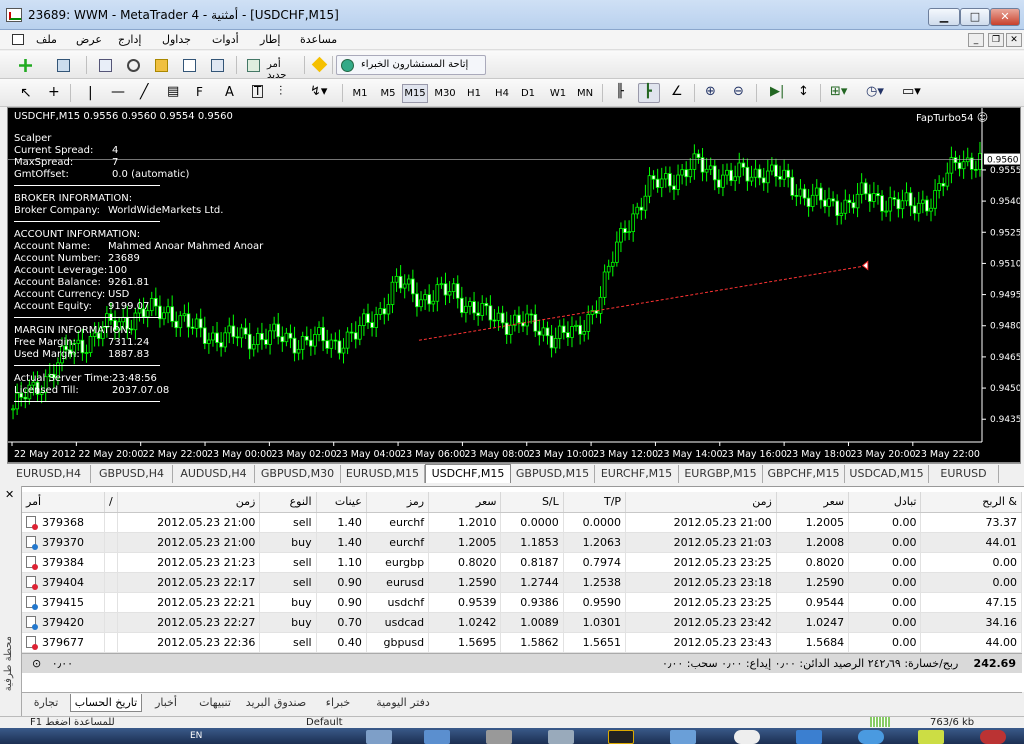 The height and width of the screenshot is (744, 1024). I want to click on warning-button, so click(319, 65).